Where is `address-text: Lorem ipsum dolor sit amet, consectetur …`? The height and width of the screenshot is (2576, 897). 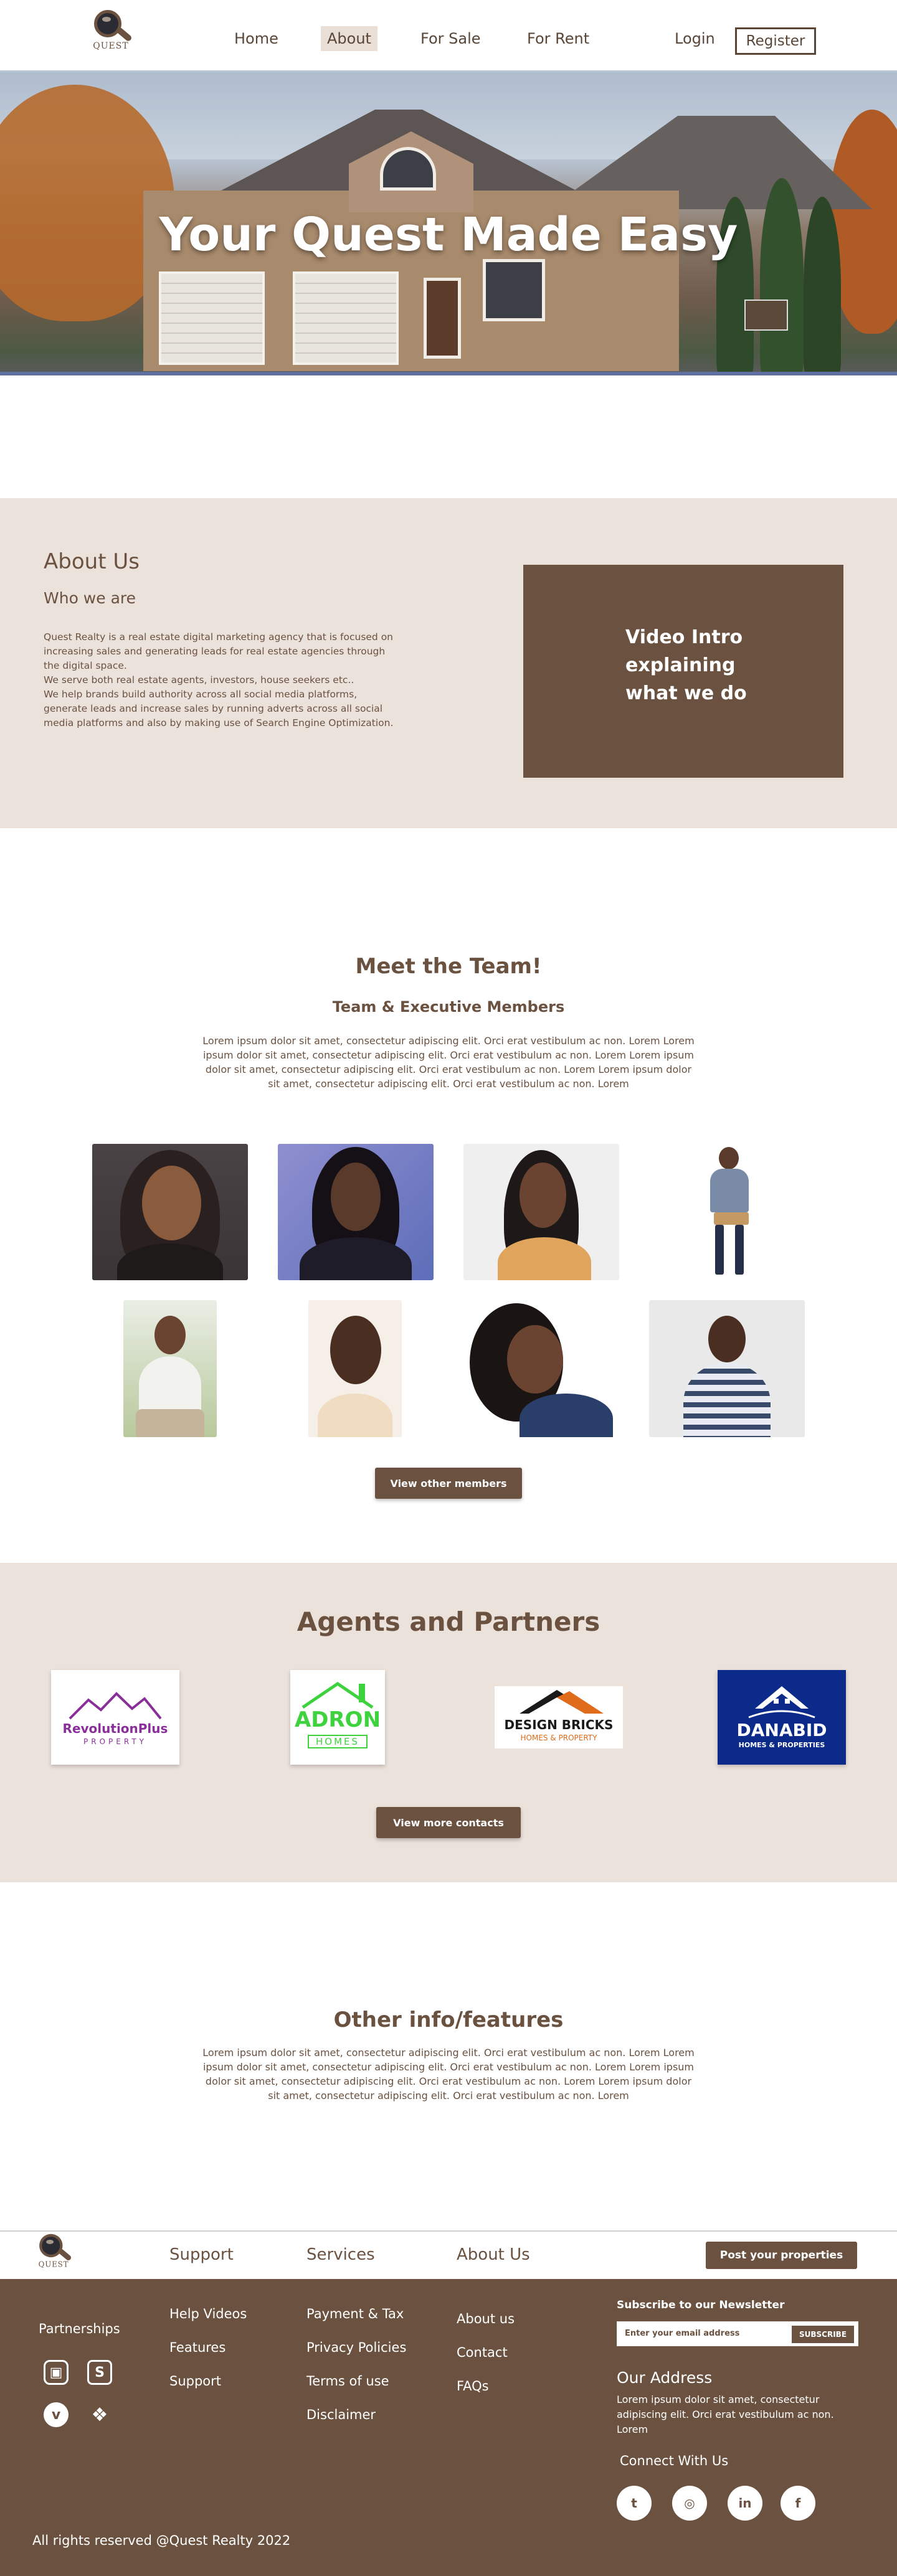 address-text: Lorem ipsum dolor sit amet, consectetur … is located at coordinates (725, 2414).